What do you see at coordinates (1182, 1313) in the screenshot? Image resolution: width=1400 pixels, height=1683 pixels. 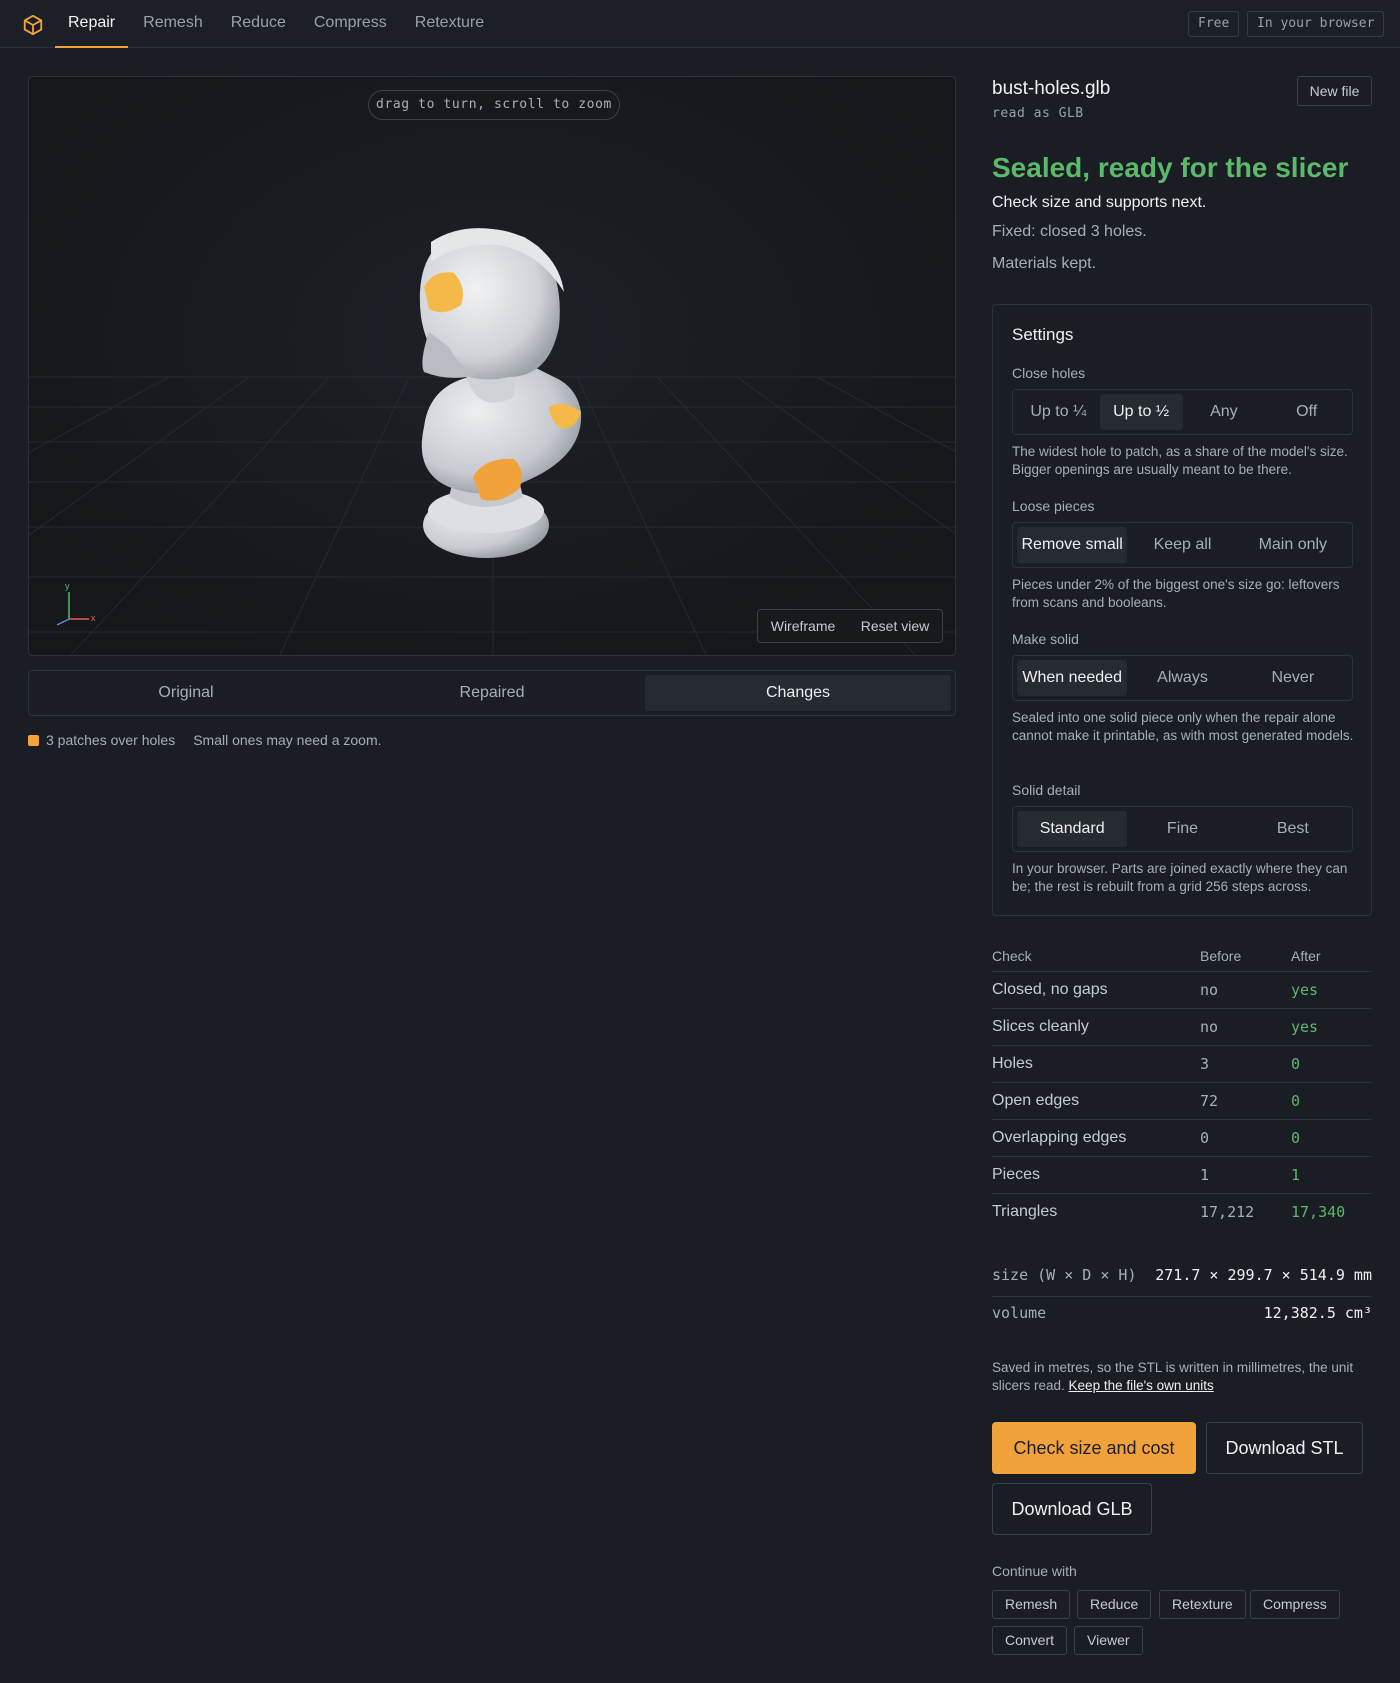 I see `volume-row: volume 12,382.5 cm³` at bounding box center [1182, 1313].